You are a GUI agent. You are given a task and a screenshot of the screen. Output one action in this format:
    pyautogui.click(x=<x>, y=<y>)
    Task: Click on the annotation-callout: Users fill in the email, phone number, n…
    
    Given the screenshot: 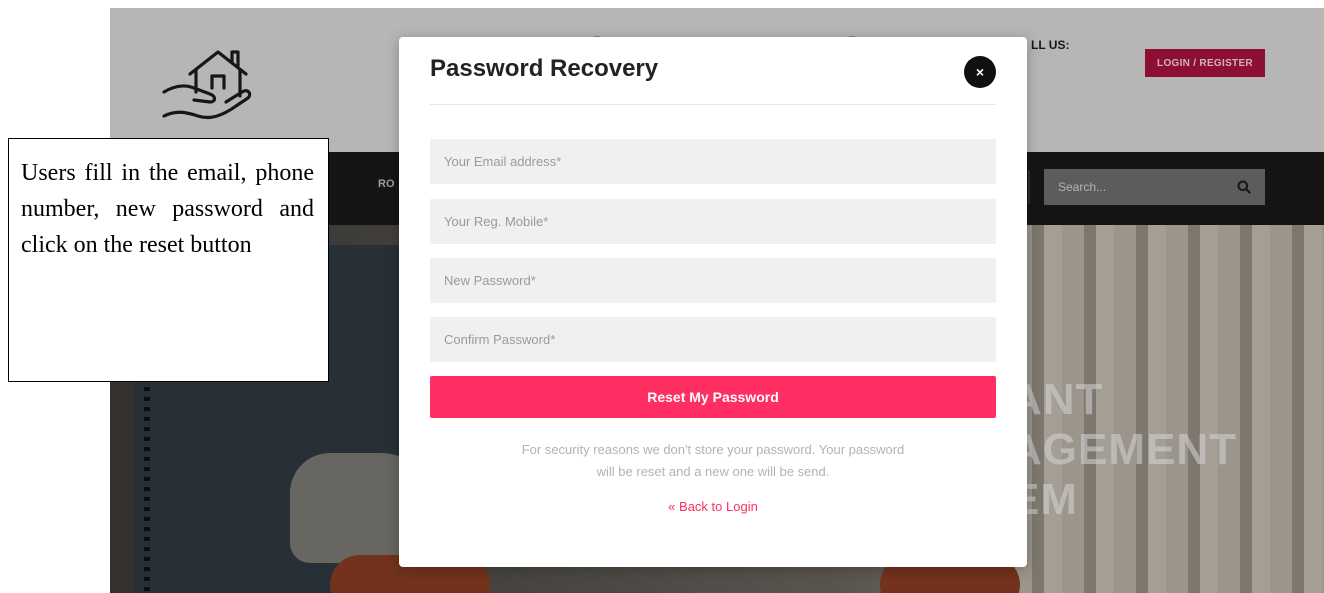 What is the action you would take?
    pyautogui.click(x=168, y=260)
    